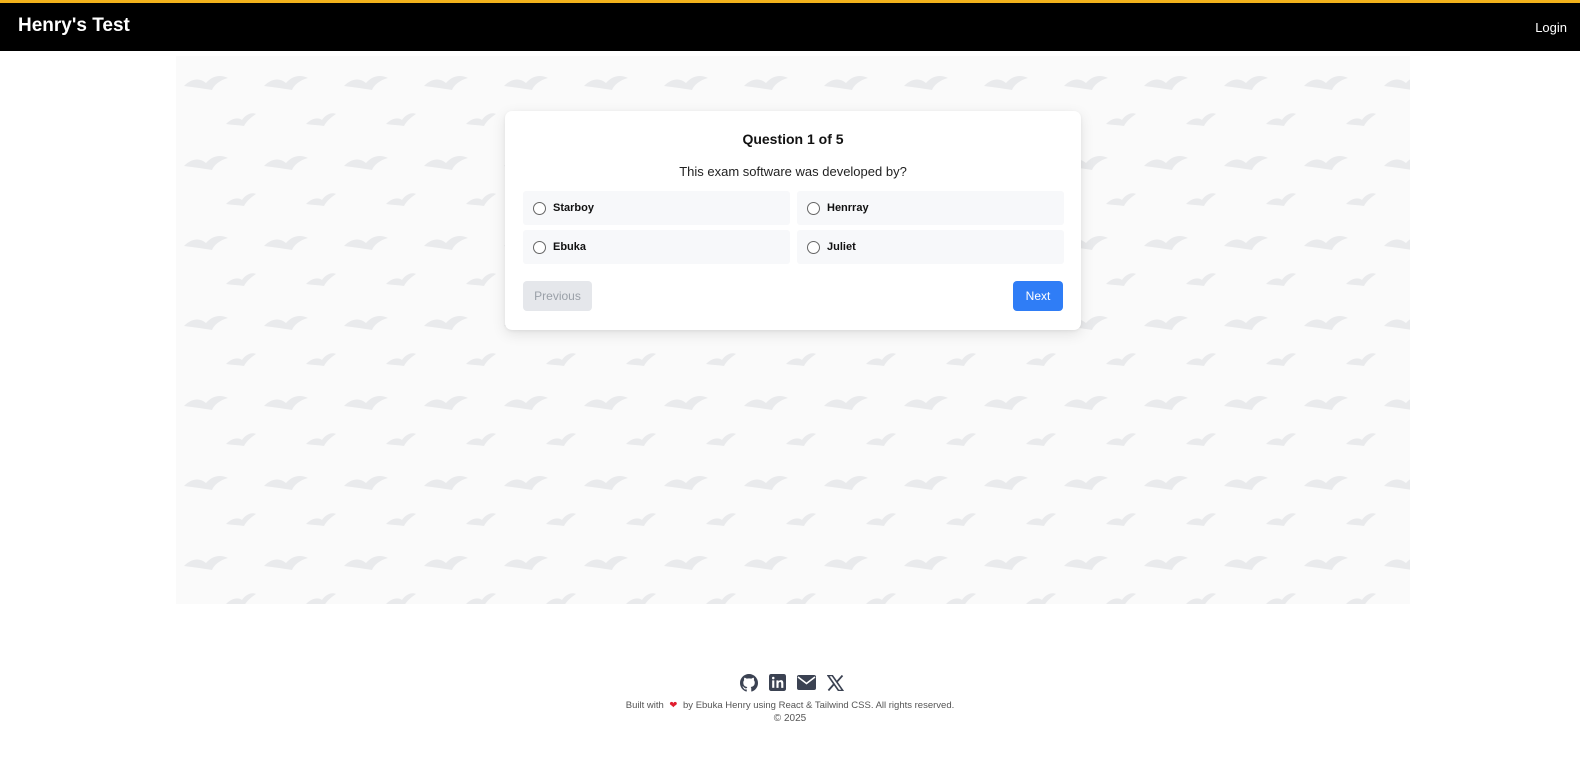 The image size is (1580, 762). I want to click on previous-button: Previous, so click(557, 296).